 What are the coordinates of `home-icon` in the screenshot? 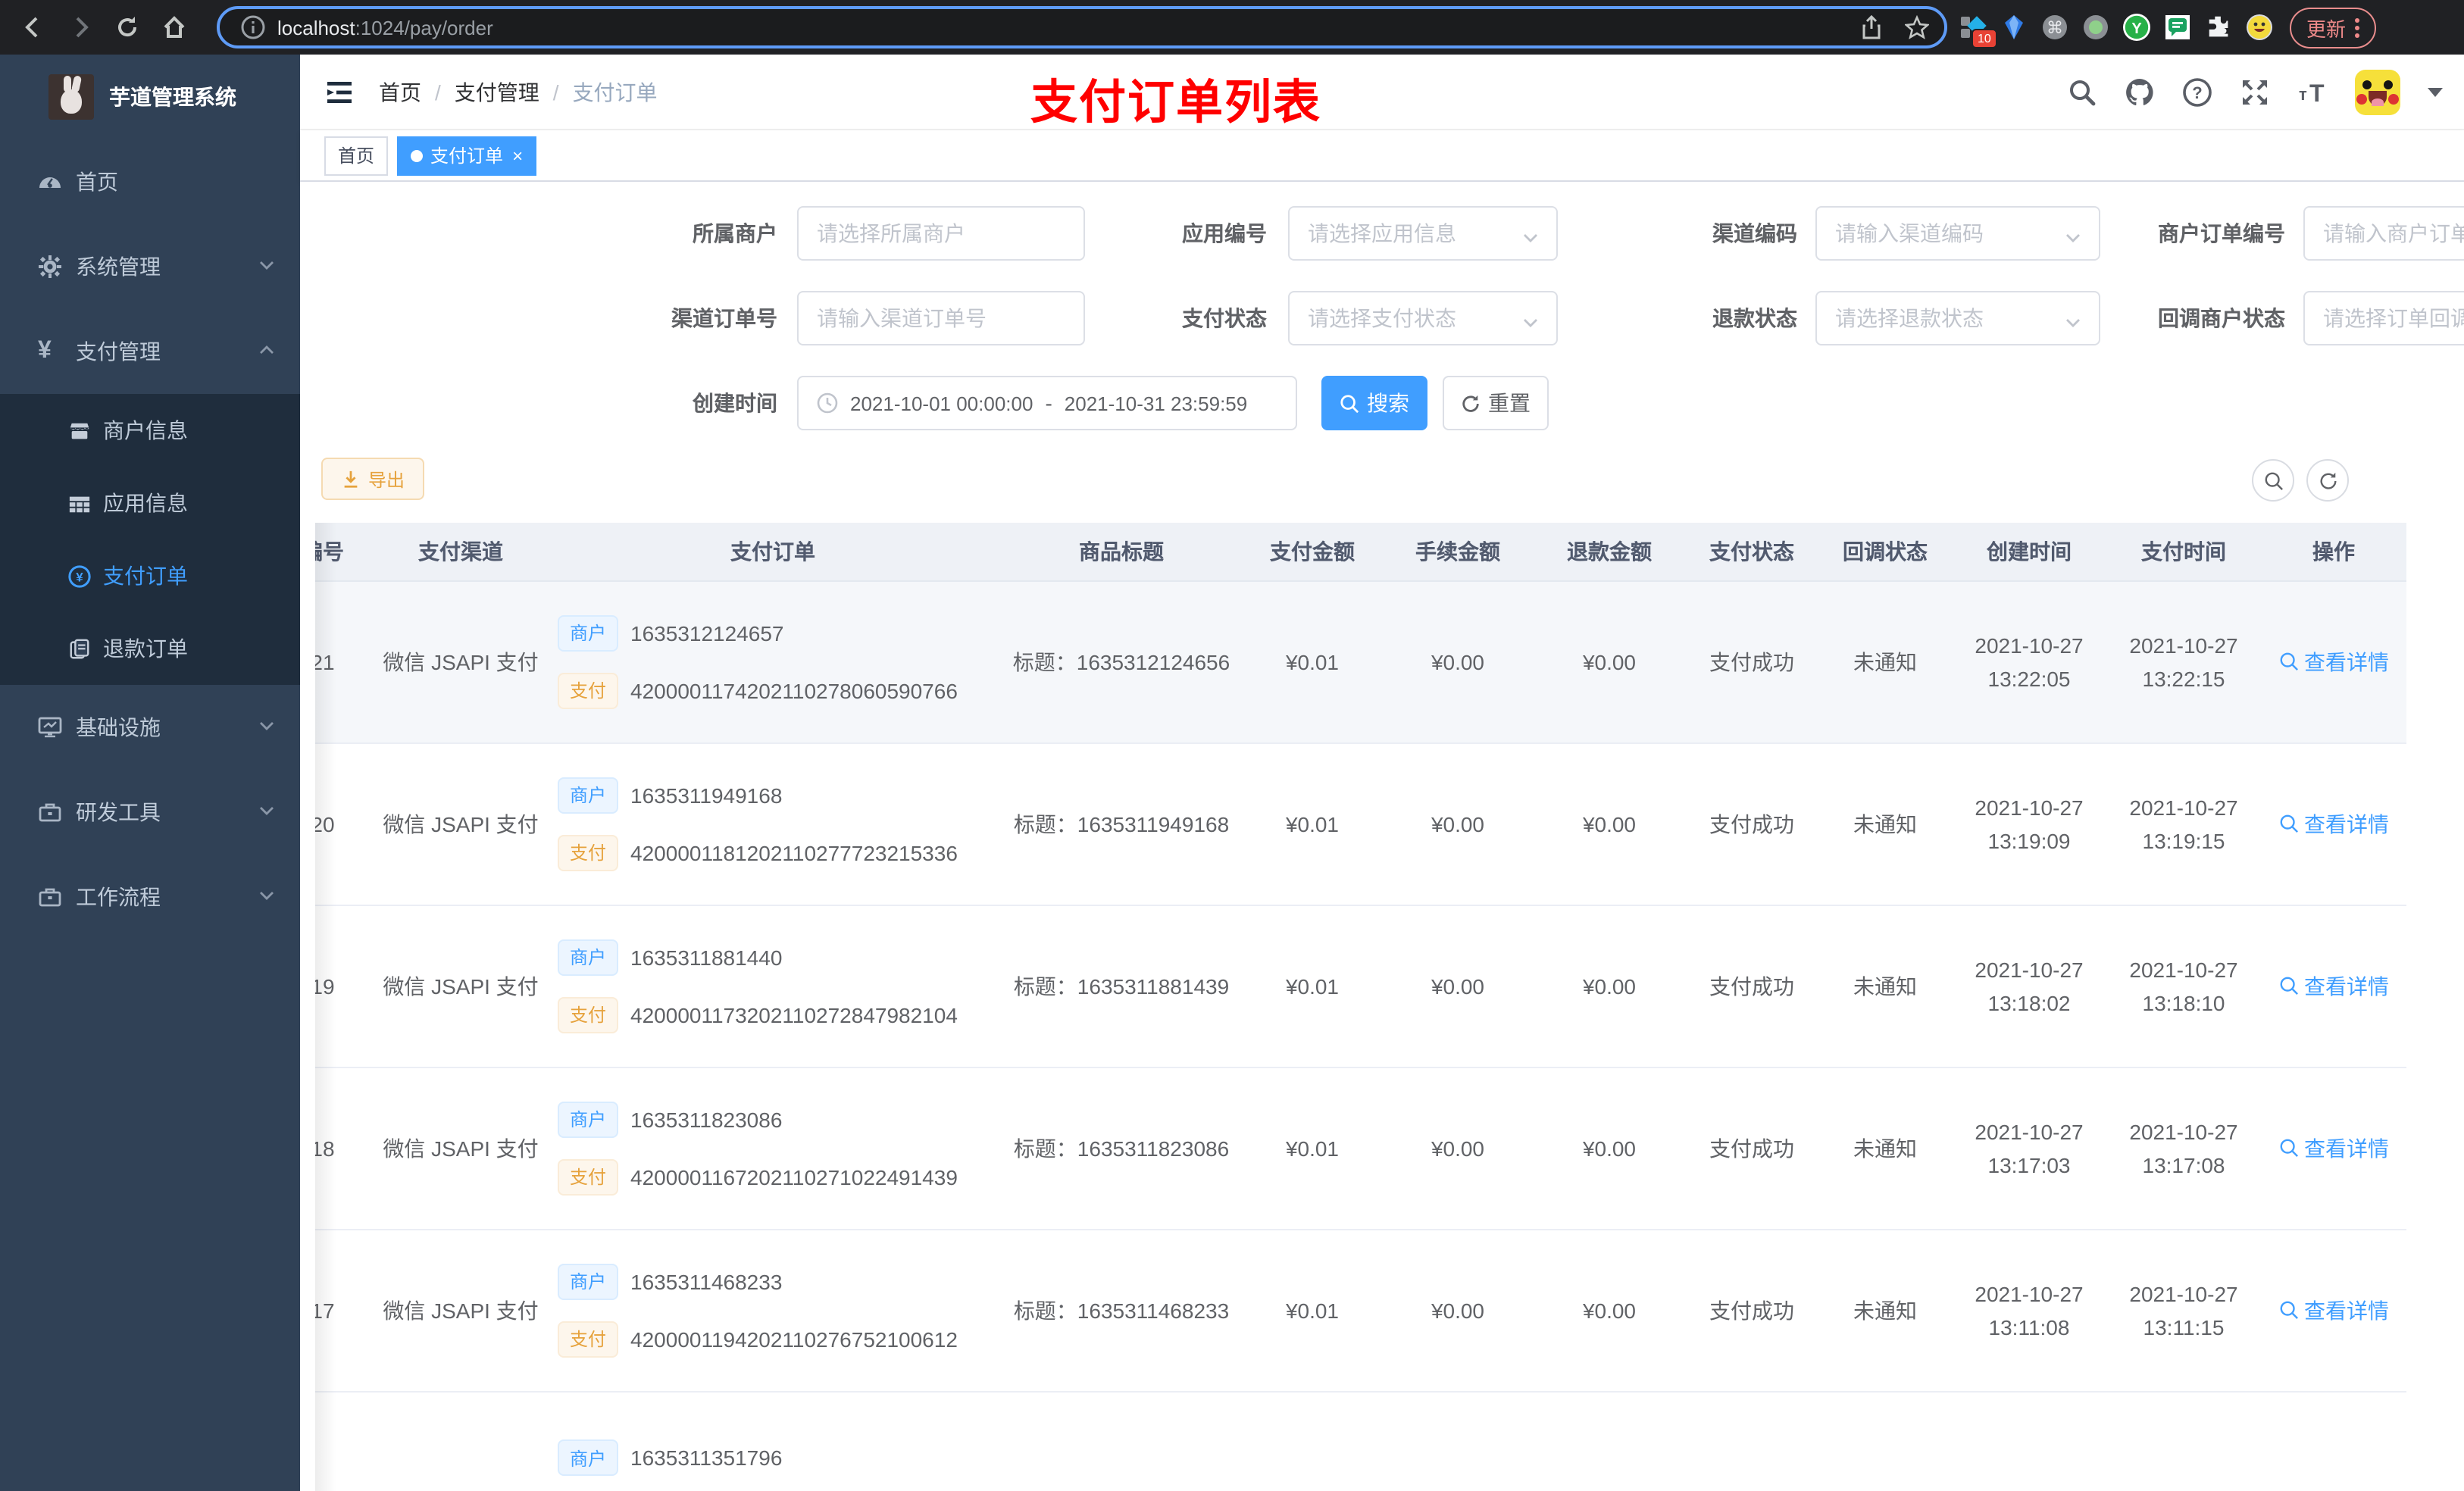 It's located at (174, 27).